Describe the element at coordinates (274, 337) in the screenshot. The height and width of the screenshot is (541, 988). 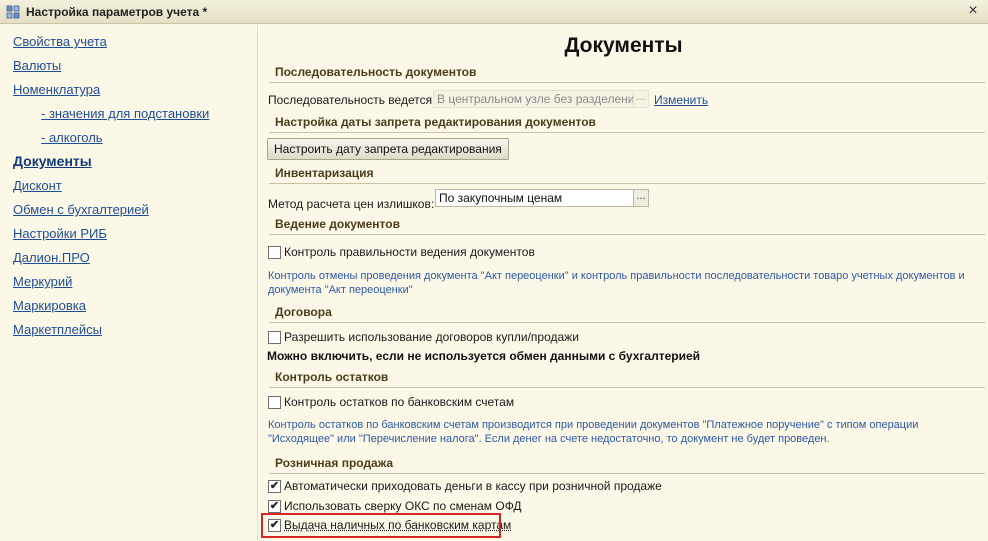
I see `allow-contracts-checkbox` at that location.